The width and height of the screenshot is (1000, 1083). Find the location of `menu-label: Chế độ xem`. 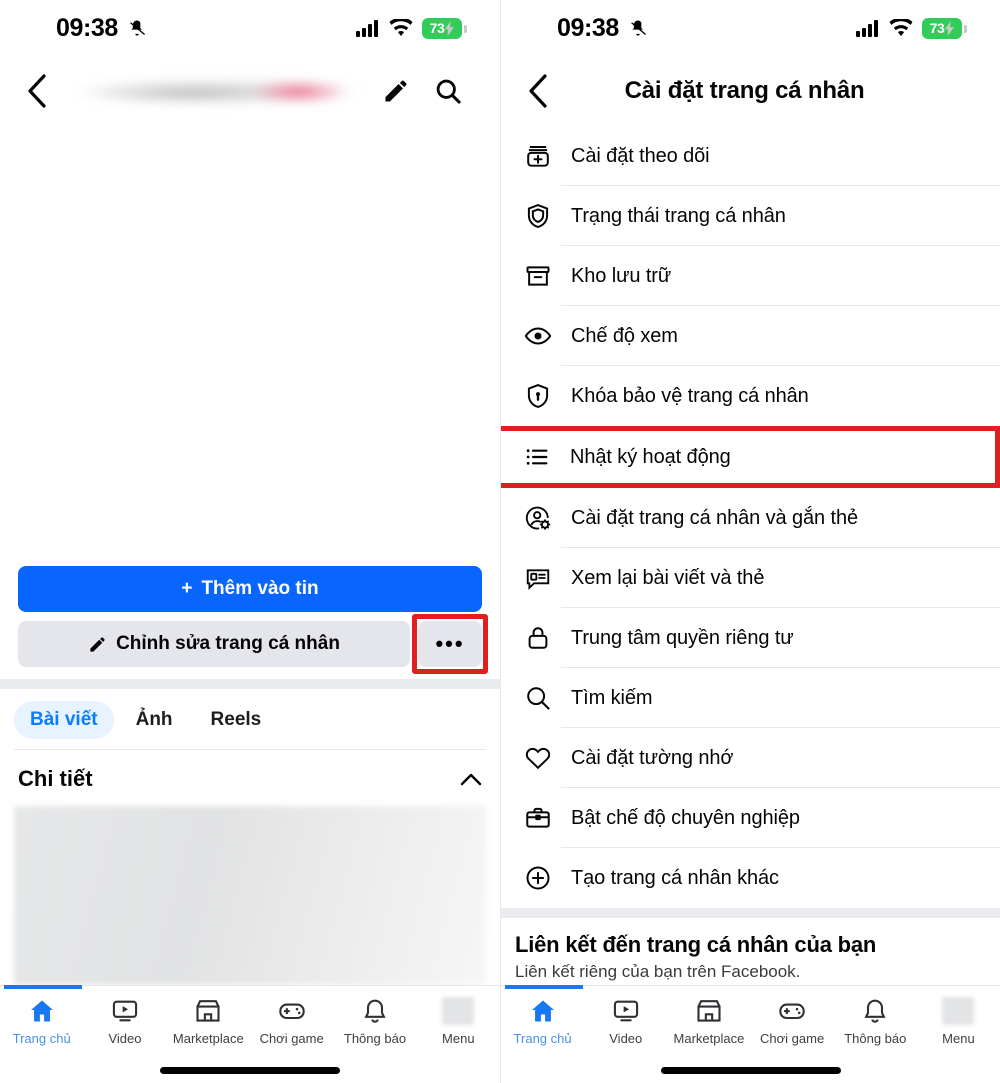

menu-label: Chế độ xem is located at coordinates (624, 335).